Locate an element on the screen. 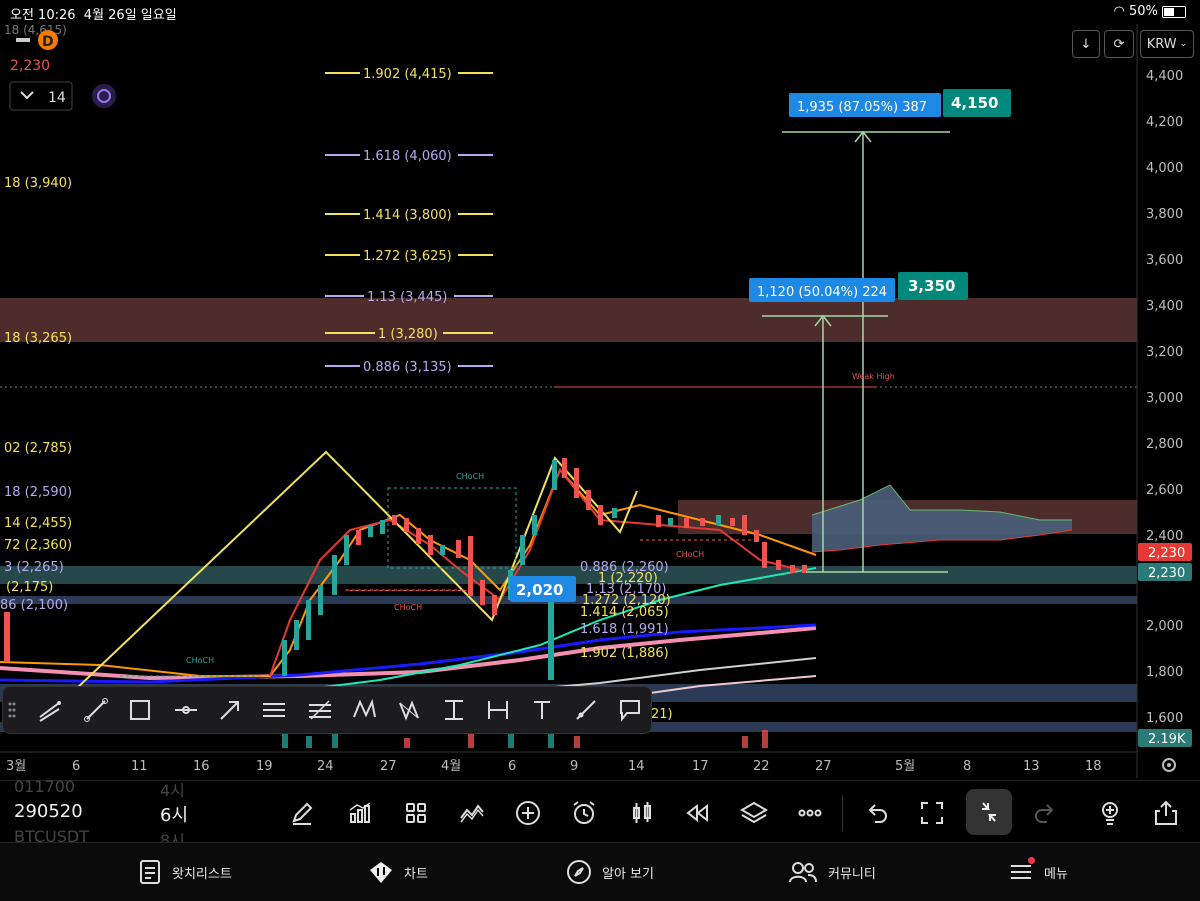 The width and height of the screenshot is (1200, 901). sync-button: ⟳ is located at coordinates (1119, 44).